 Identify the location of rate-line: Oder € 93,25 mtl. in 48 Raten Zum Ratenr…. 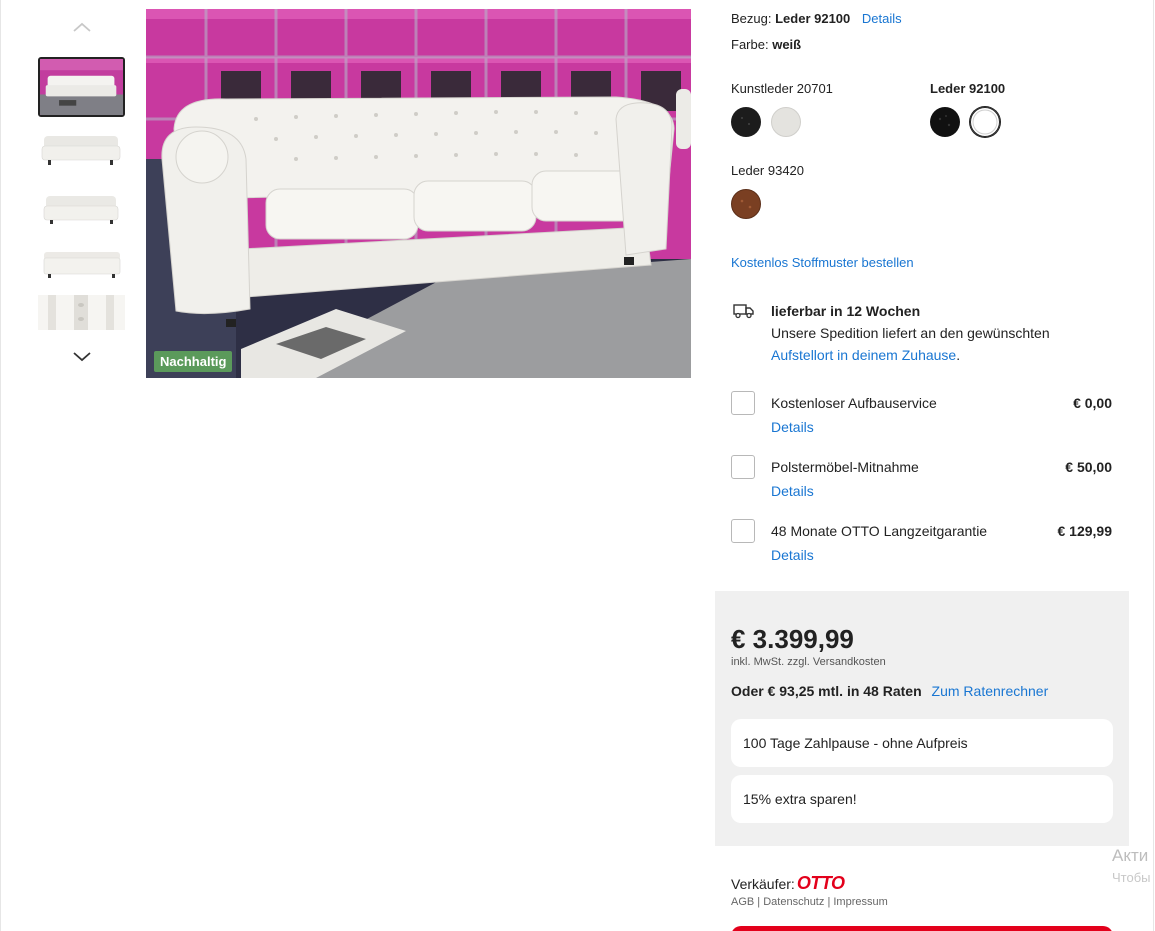
(889, 691).